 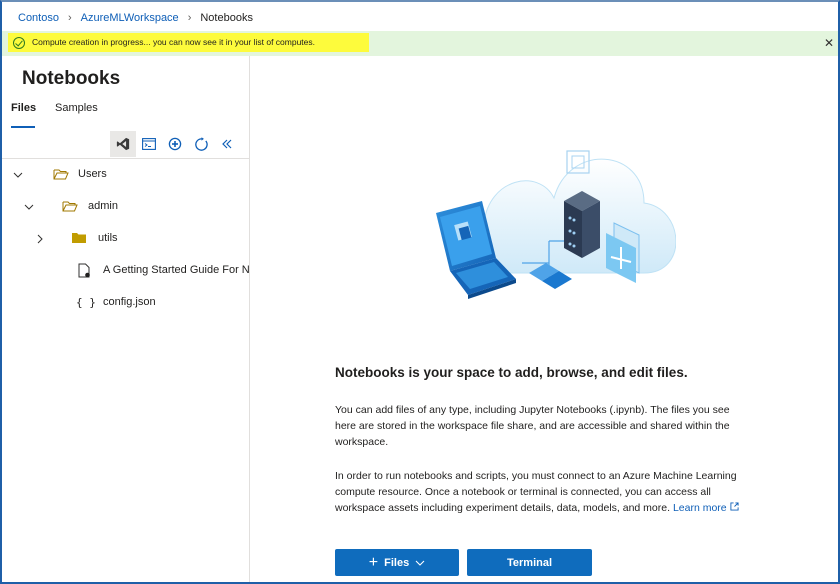 What do you see at coordinates (126, 175) in the screenshot?
I see `tree-item-users: Users` at bounding box center [126, 175].